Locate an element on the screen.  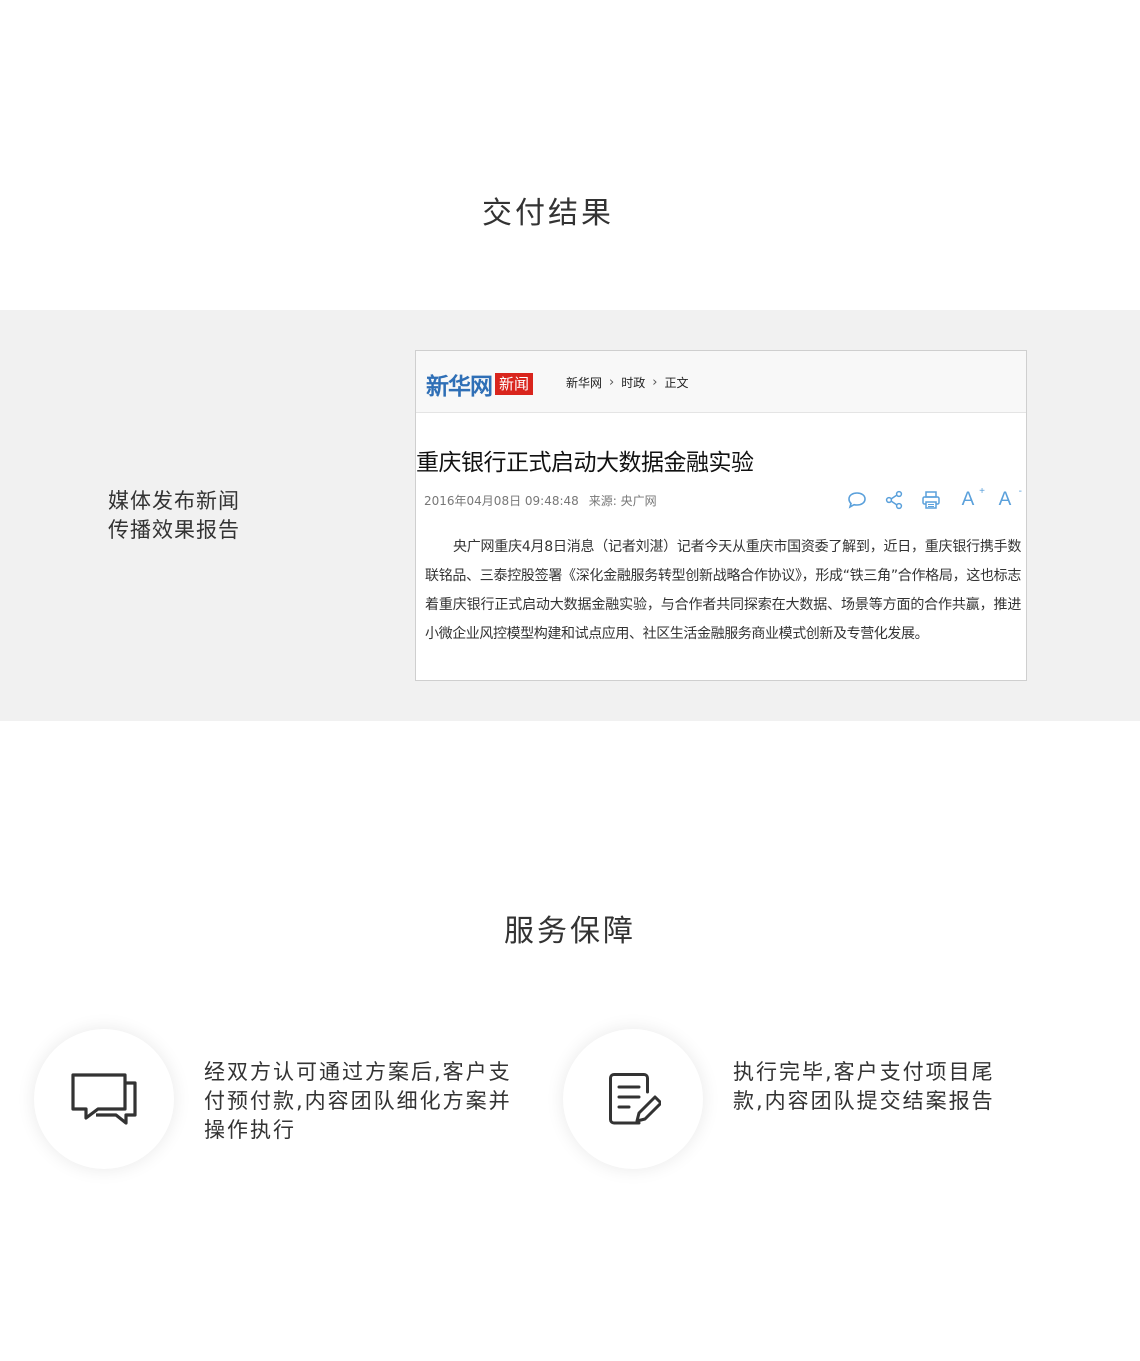
breadcrumb-item-article: 正文 is located at coordinates (676, 383).